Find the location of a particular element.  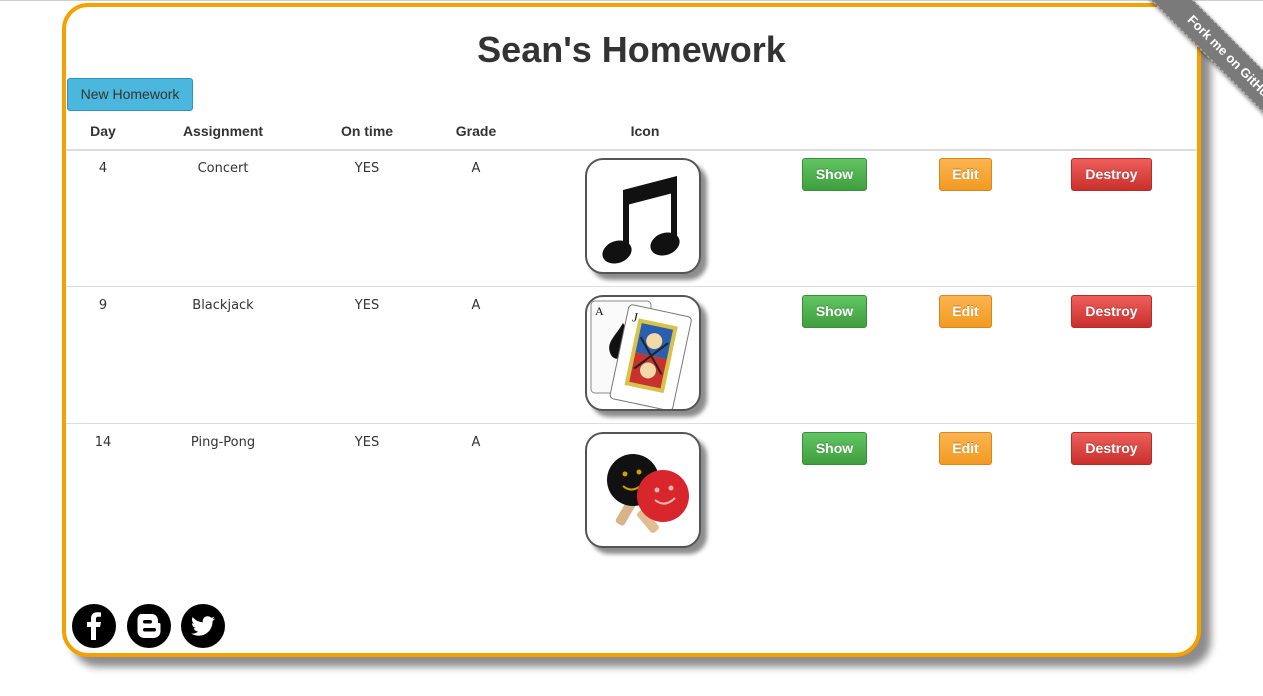

cell-day: 4 is located at coordinates (103, 168).